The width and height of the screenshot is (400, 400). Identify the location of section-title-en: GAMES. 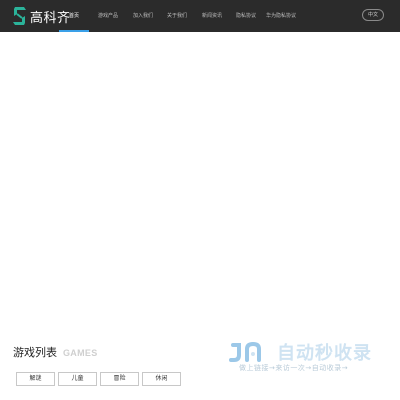
(80, 353).